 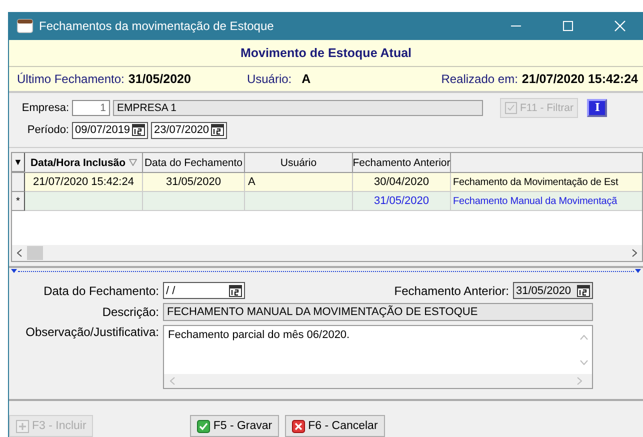 What do you see at coordinates (620, 26) in the screenshot?
I see `close-icon` at bounding box center [620, 26].